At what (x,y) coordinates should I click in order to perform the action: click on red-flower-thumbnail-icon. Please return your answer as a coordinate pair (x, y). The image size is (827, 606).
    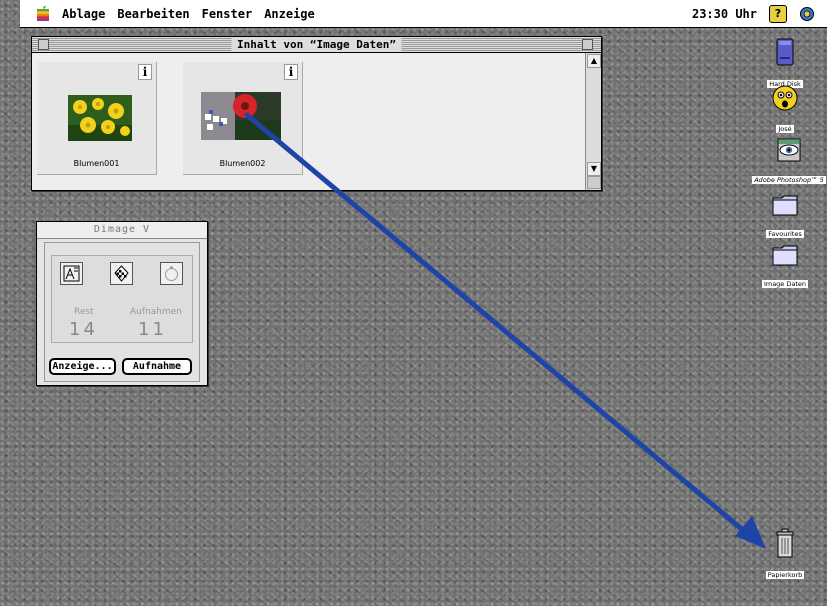
    Looking at the image, I should click on (241, 116).